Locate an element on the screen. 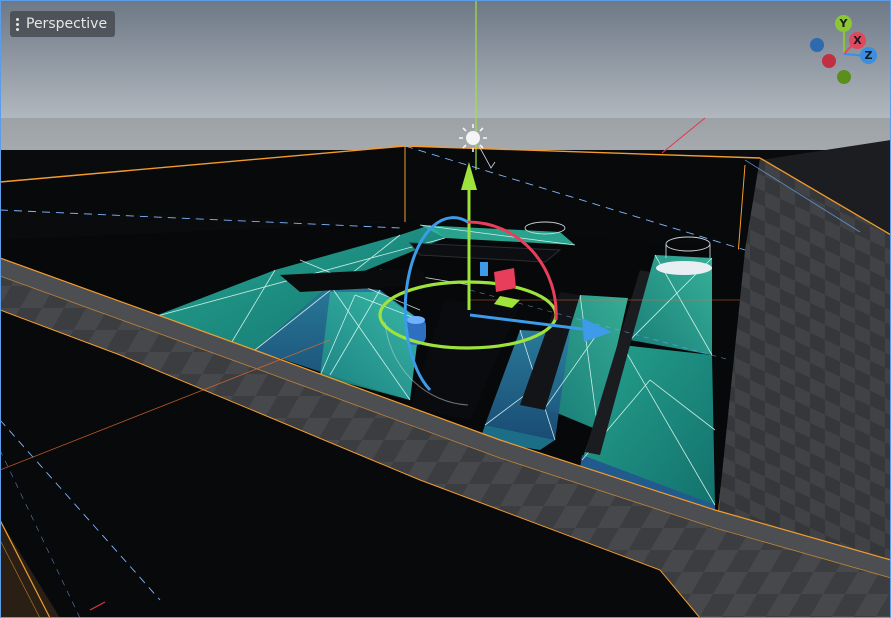 The image size is (891, 618). axis-y-label: Y is located at coordinates (843, 23).